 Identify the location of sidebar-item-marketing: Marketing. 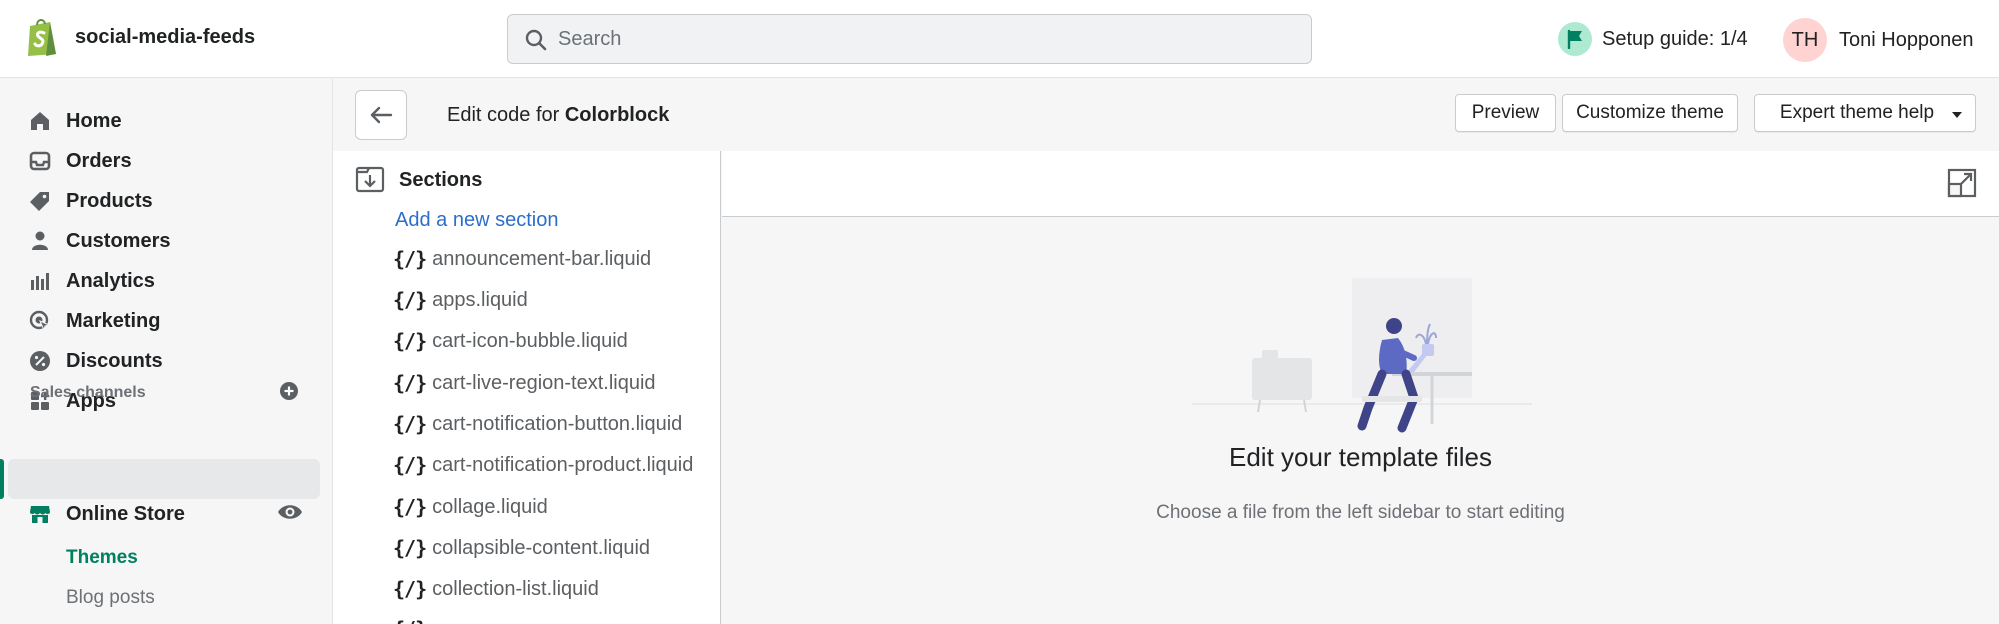
(94, 321).